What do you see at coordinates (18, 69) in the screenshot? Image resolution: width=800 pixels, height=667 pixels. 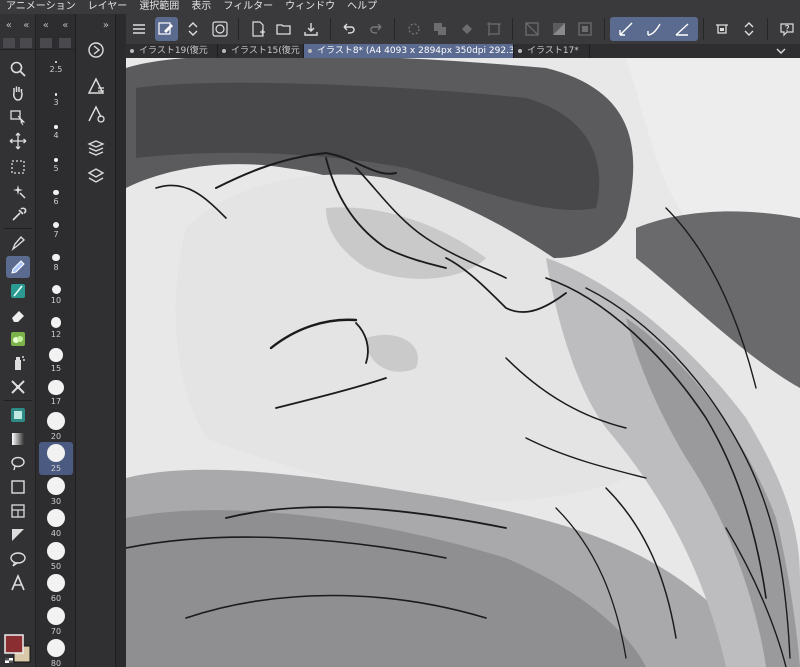 I see `zoom-tool` at bounding box center [18, 69].